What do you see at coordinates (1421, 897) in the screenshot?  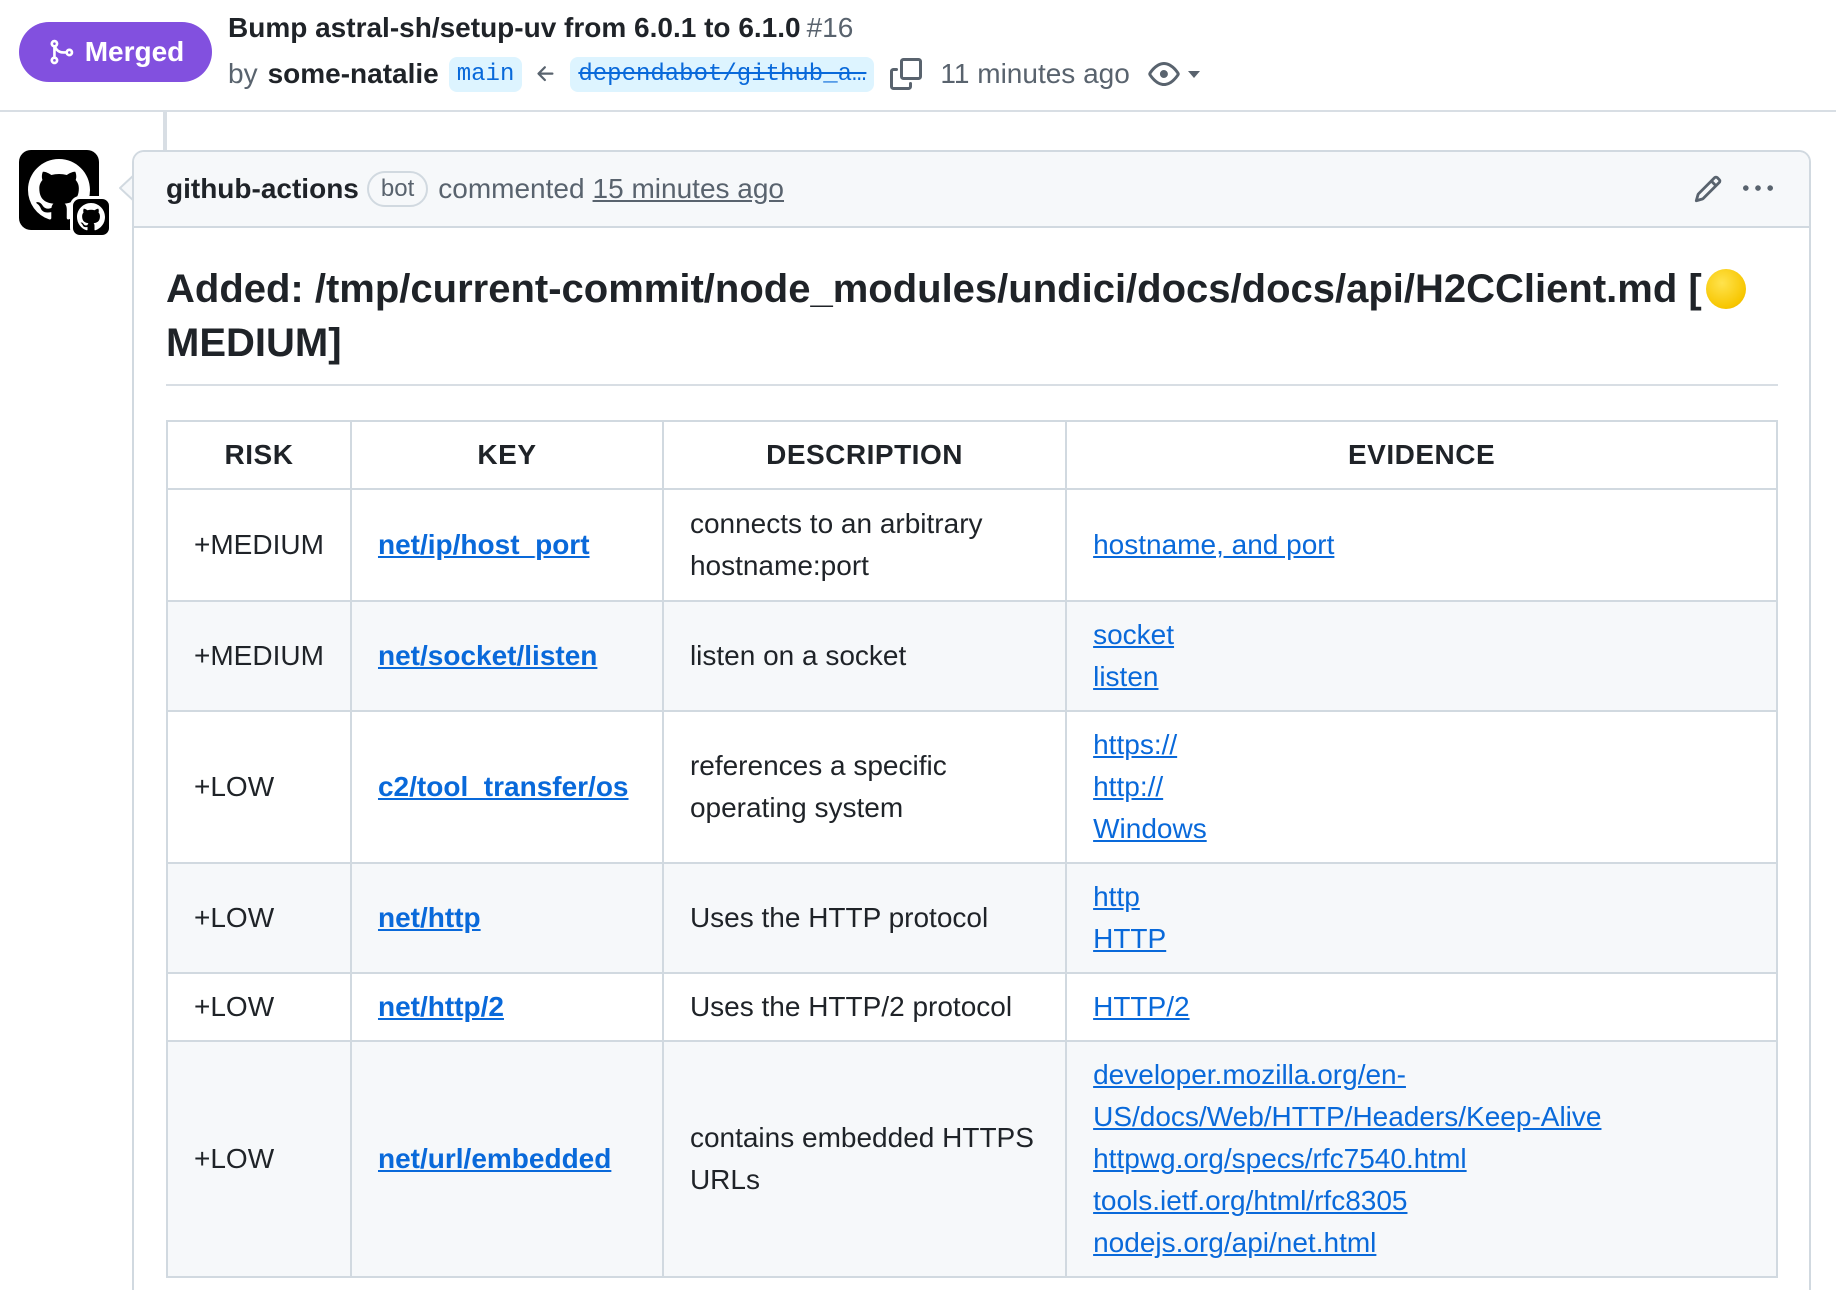 I see `evidence-link: http` at bounding box center [1421, 897].